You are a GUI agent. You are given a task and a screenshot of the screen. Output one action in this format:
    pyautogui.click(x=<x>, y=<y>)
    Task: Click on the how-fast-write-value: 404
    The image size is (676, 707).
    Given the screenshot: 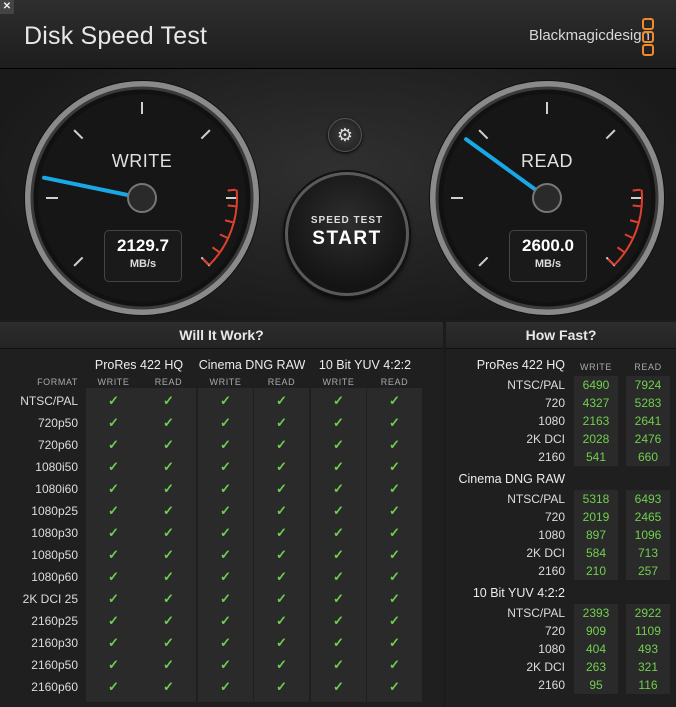 What is the action you would take?
    pyautogui.click(x=596, y=649)
    